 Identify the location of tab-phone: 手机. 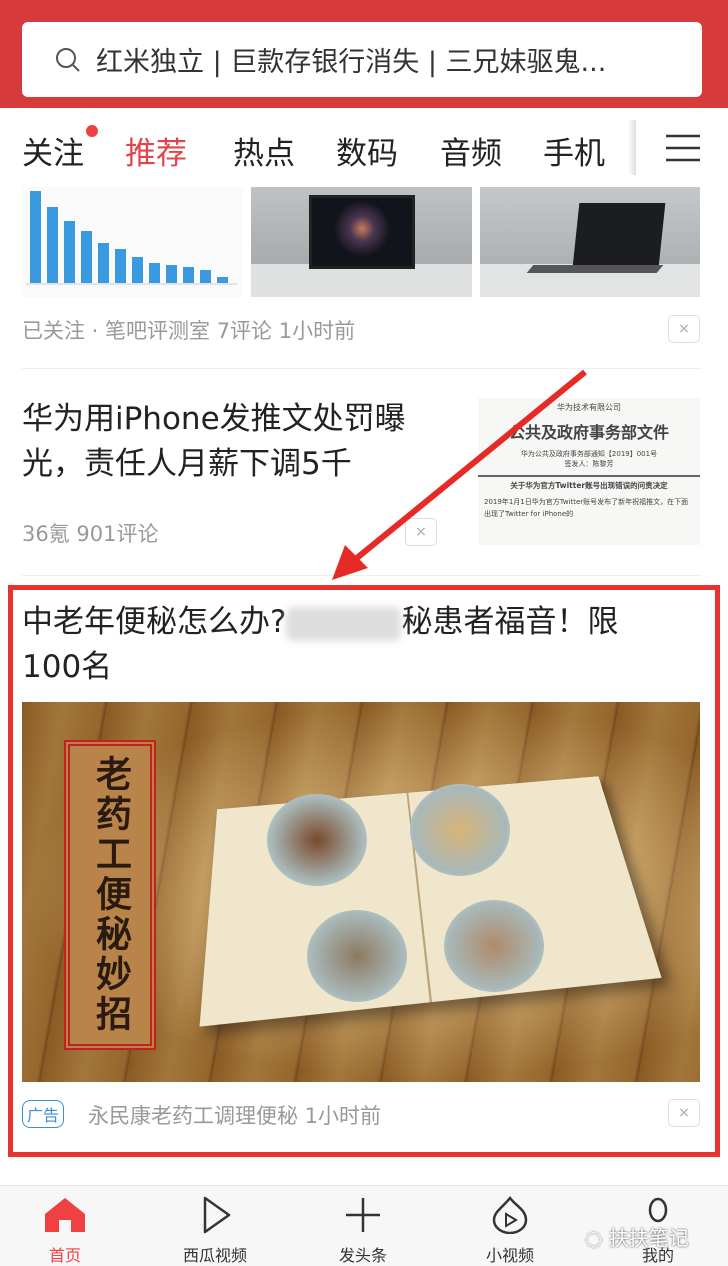
(574, 150).